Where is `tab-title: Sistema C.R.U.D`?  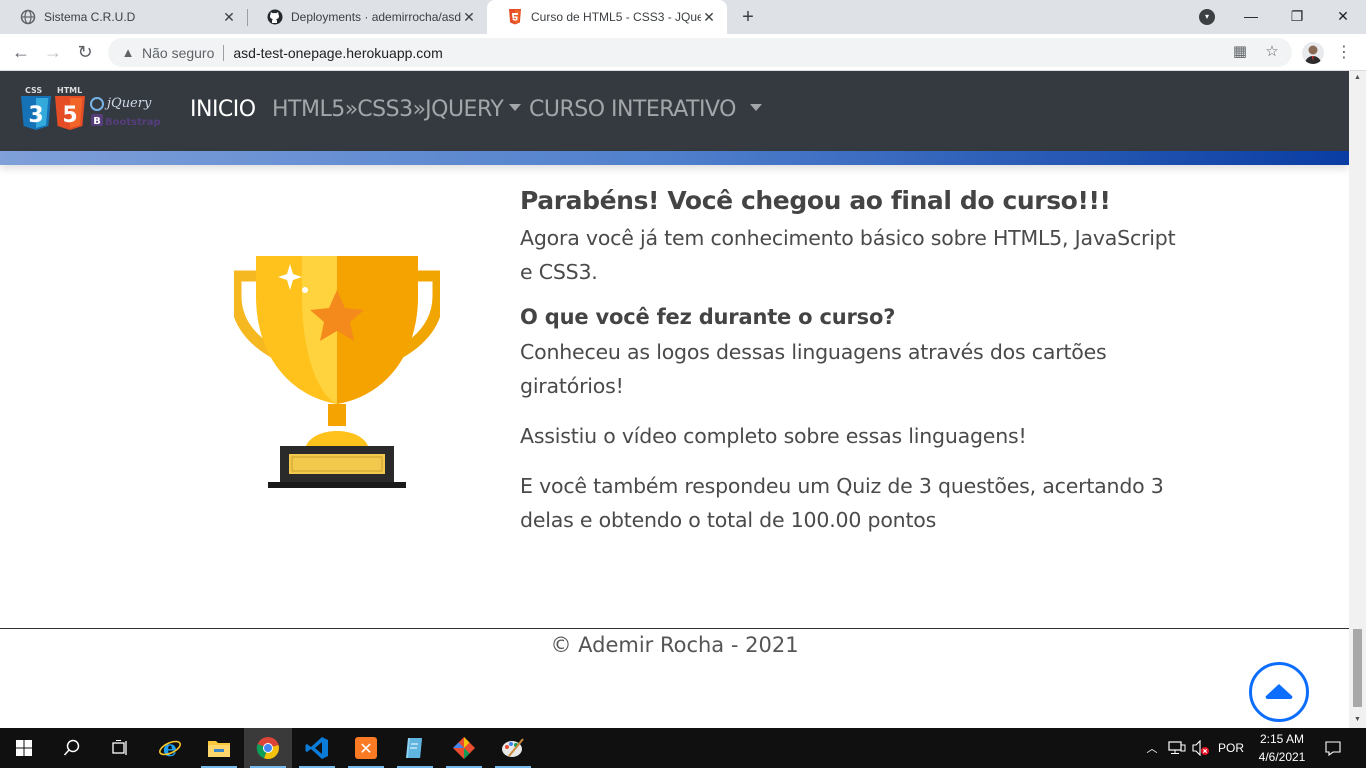 tab-title: Sistema C.R.U.D is located at coordinates (90, 17).